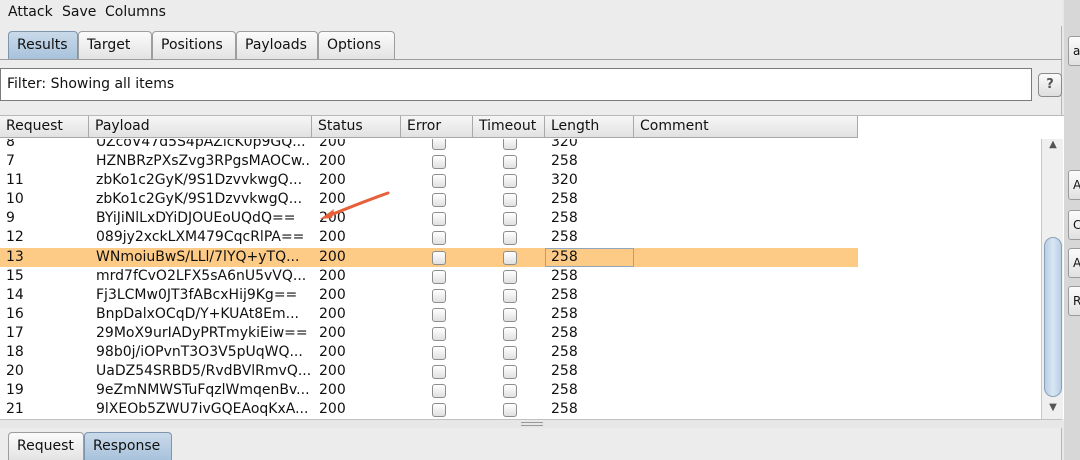  What do you see at coordinates (277, 45) in the screenshot?
I see `tab-payloads: Payloads` at bounding box center [277, 45].